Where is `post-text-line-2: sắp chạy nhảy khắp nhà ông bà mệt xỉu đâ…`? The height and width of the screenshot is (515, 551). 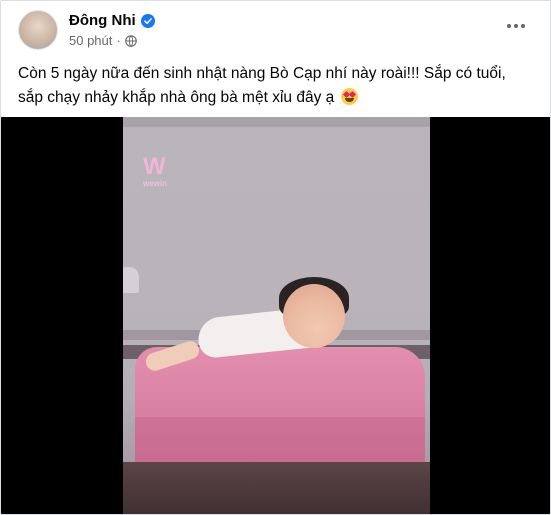
post-text-line-2: sắp chạy nhảy khắp nhà ông bà mệt xỉu đâ… is located at coordinates (176, 97).